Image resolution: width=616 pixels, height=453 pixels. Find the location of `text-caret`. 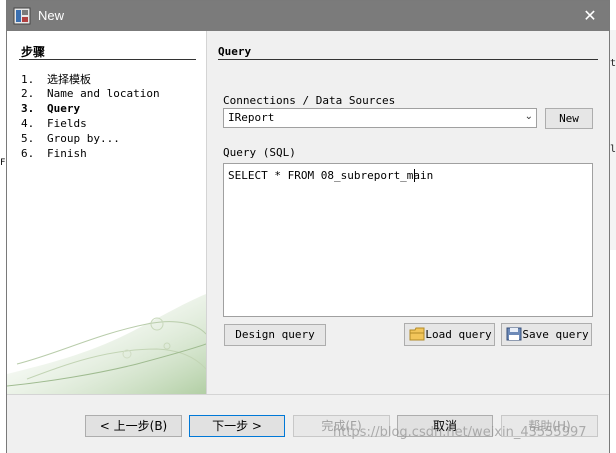

text-caret is located at coordinates (414, 175).